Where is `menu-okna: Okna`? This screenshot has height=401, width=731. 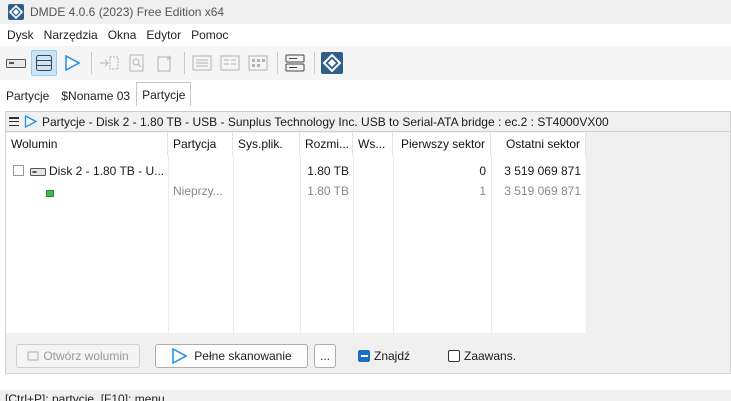 menu-okna: Okna is located at coordinates (122, 35).